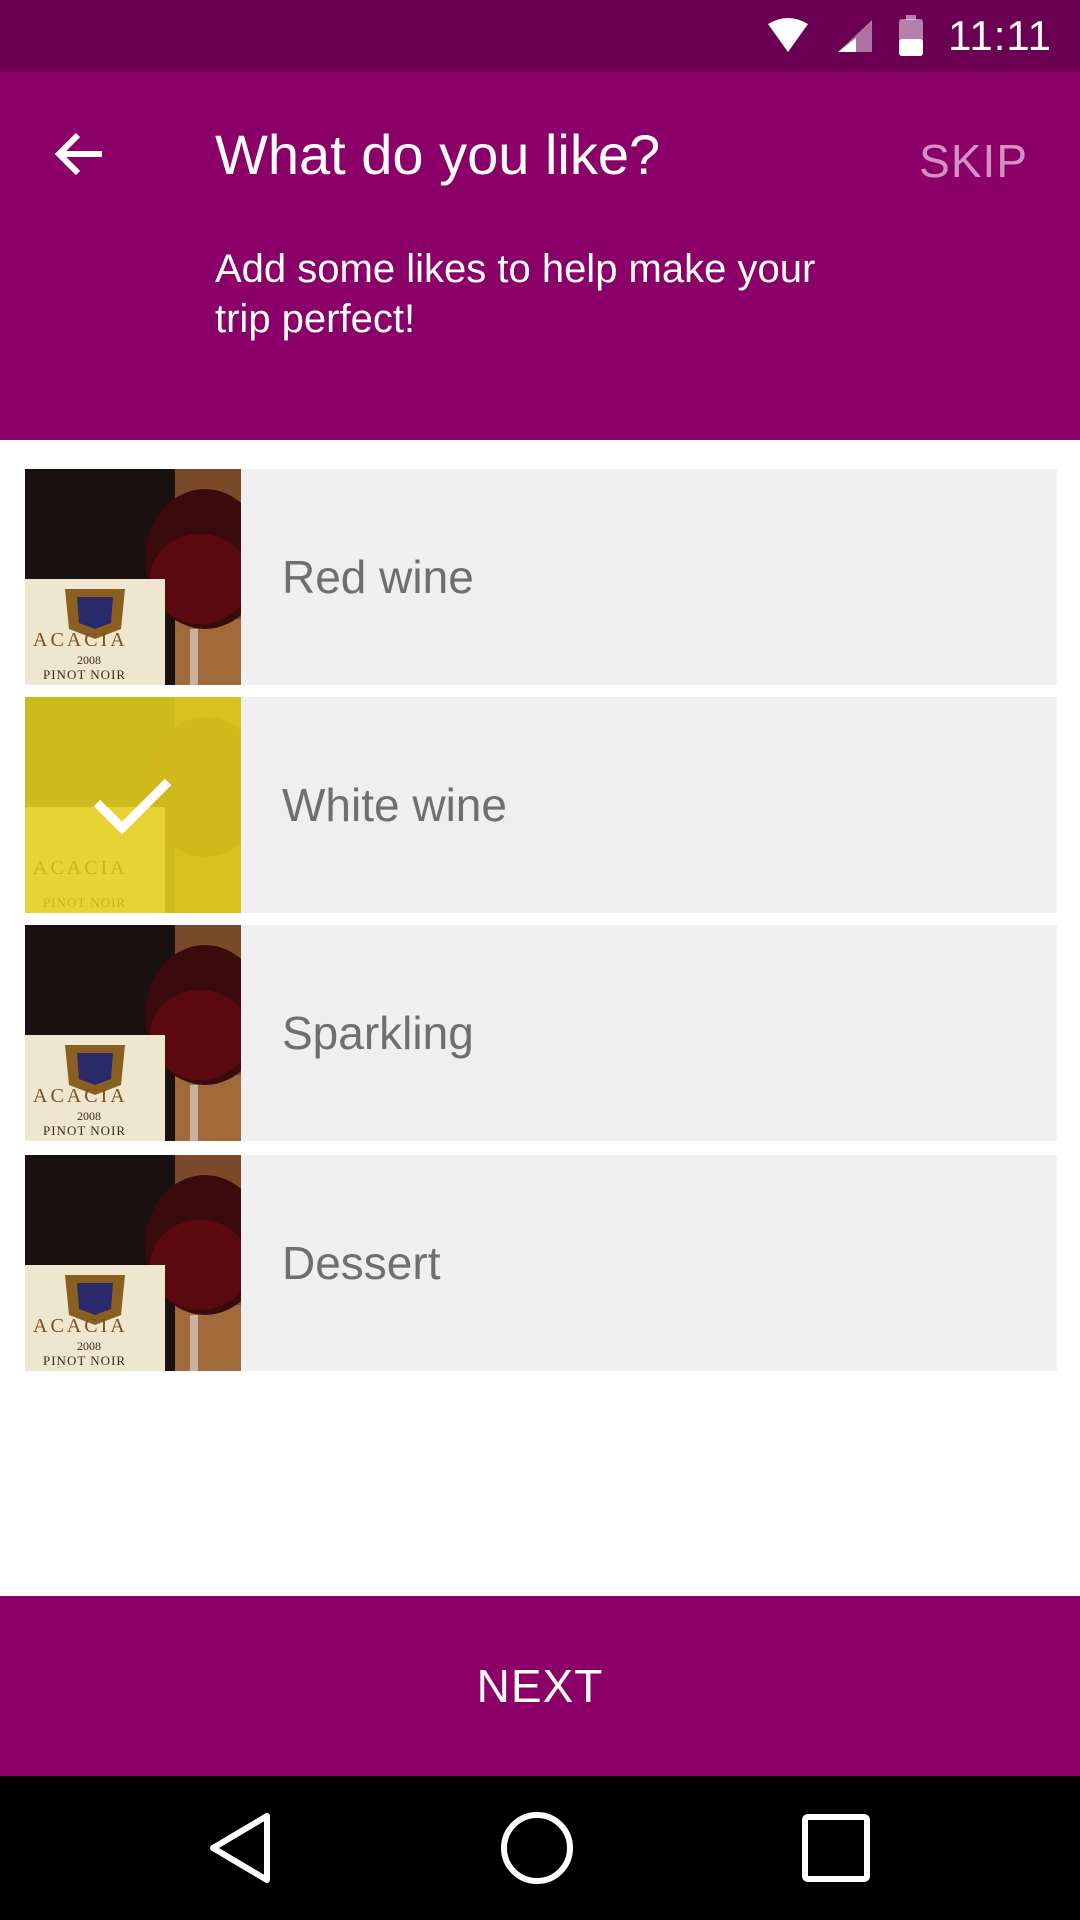  I want to click on arrow-left-icon, so click(78, 154).